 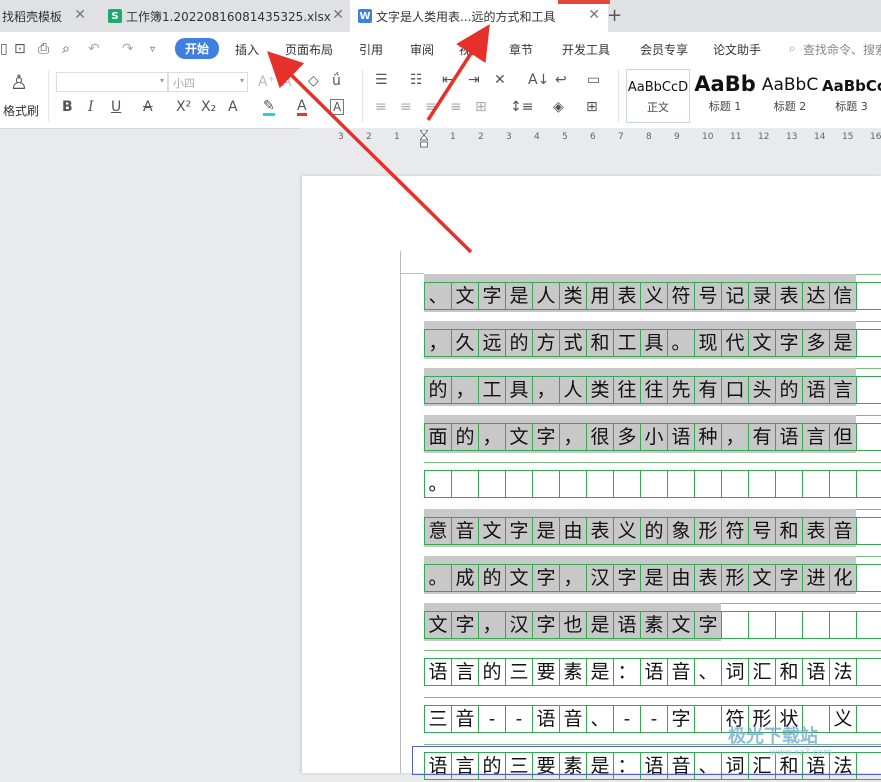 I want to click on print-icon: ⎙, so click(x=43, y=49).